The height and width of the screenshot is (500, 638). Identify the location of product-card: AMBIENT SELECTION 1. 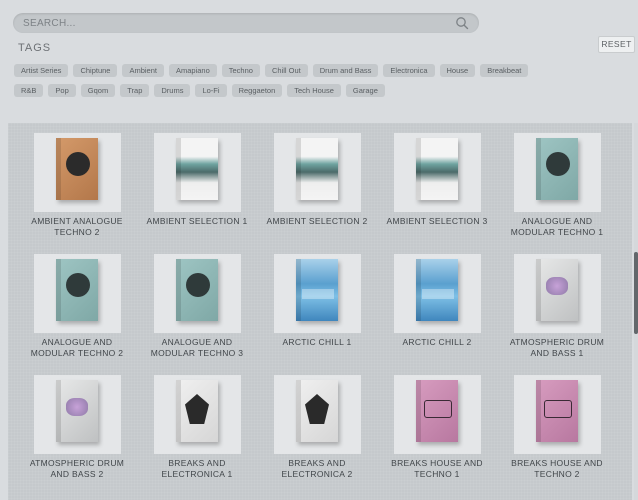
(206, 190).